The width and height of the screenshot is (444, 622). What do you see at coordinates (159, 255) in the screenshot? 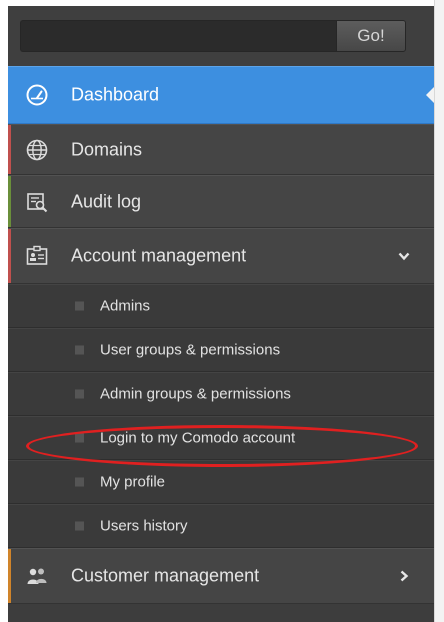
I see `nav-label-account-management: Account management` at bounding box center [159, 255].